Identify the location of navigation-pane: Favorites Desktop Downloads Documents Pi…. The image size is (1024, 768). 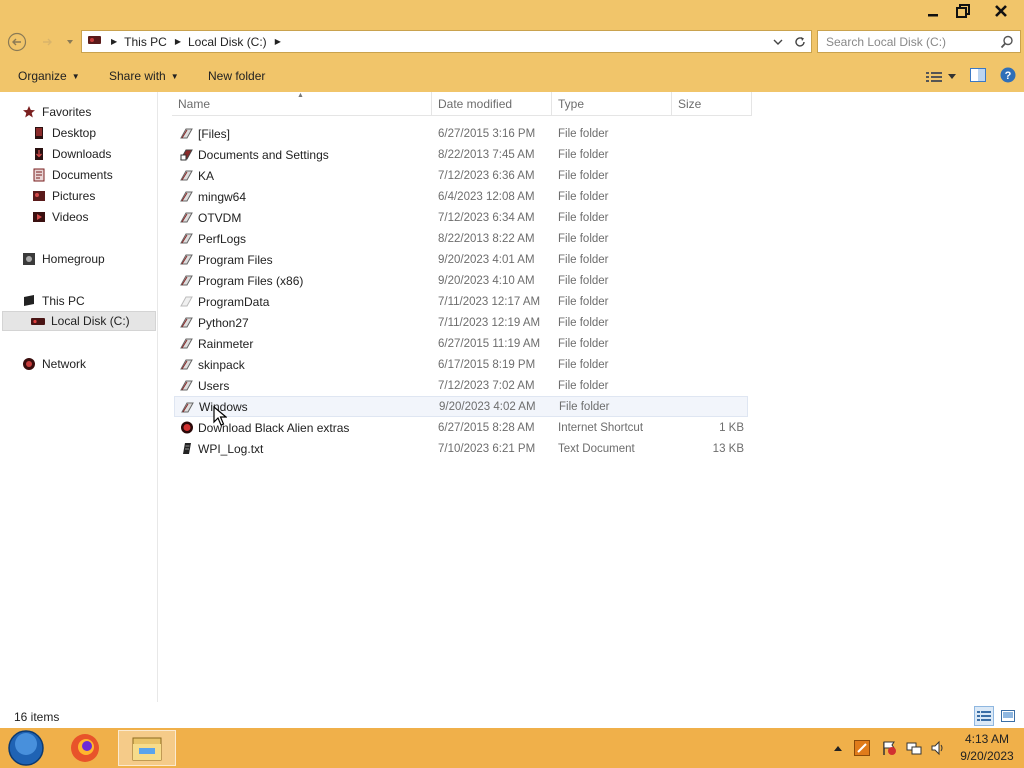
(79, 397).